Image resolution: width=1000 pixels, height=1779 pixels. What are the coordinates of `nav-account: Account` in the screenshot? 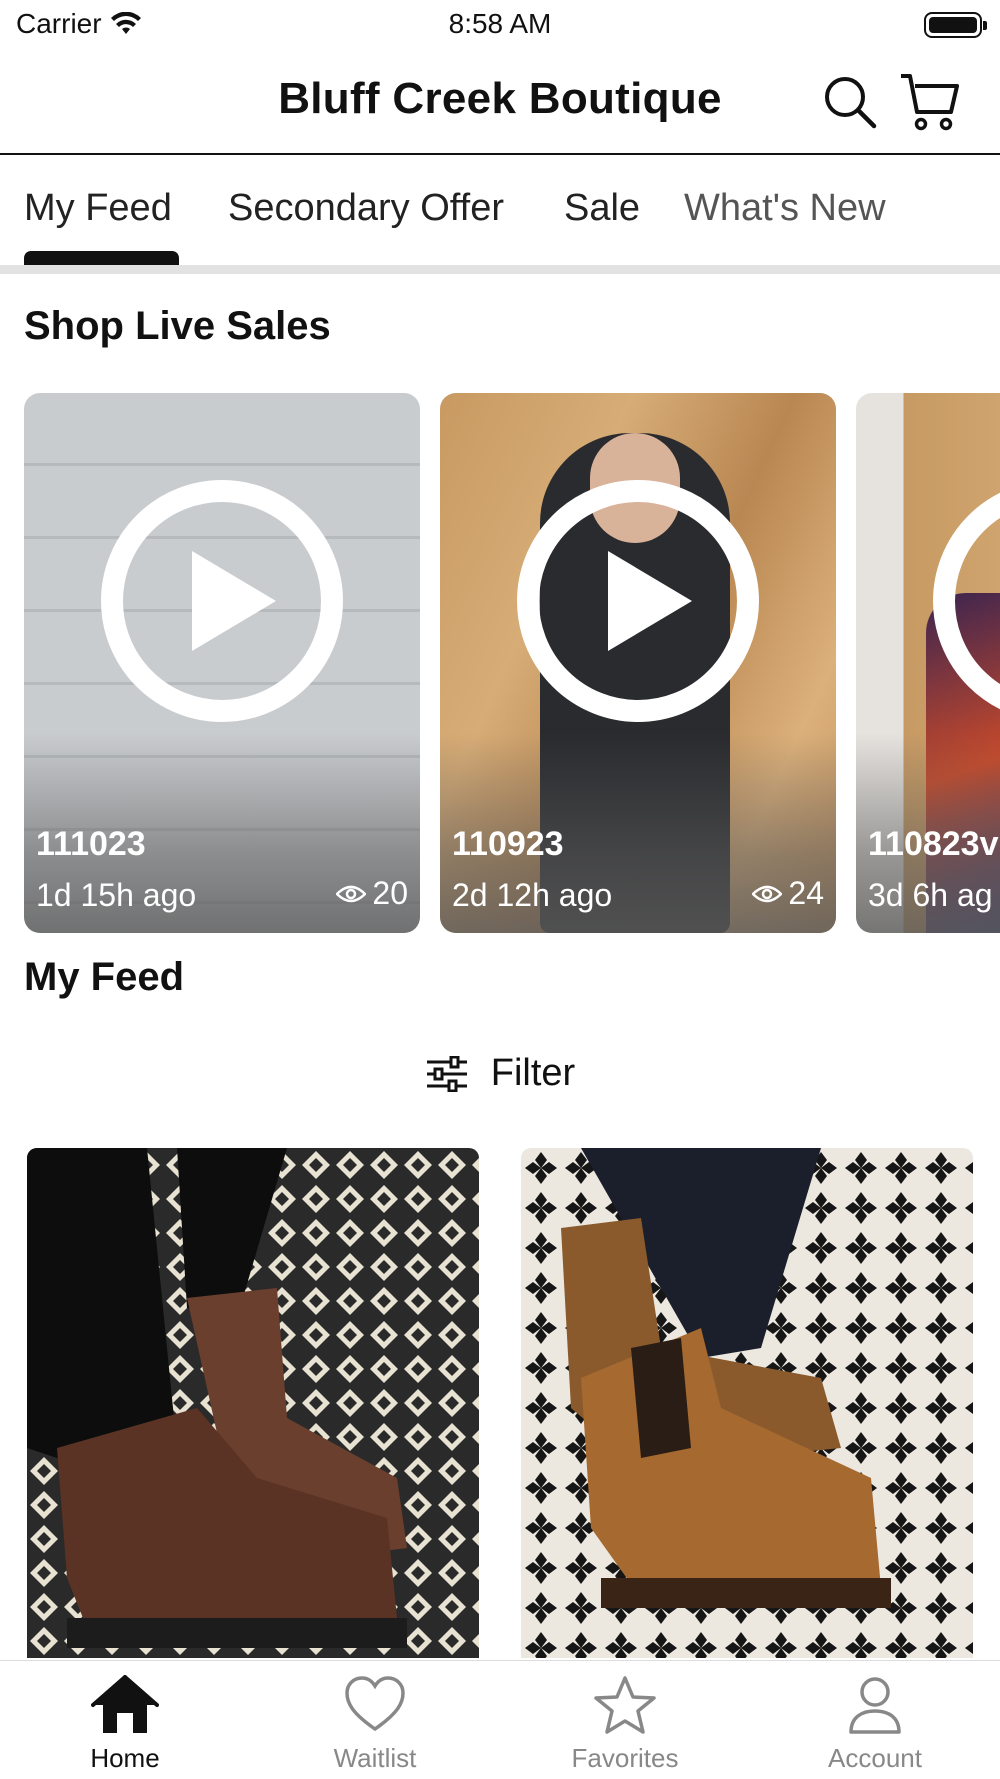 It's located at (875, 1720).